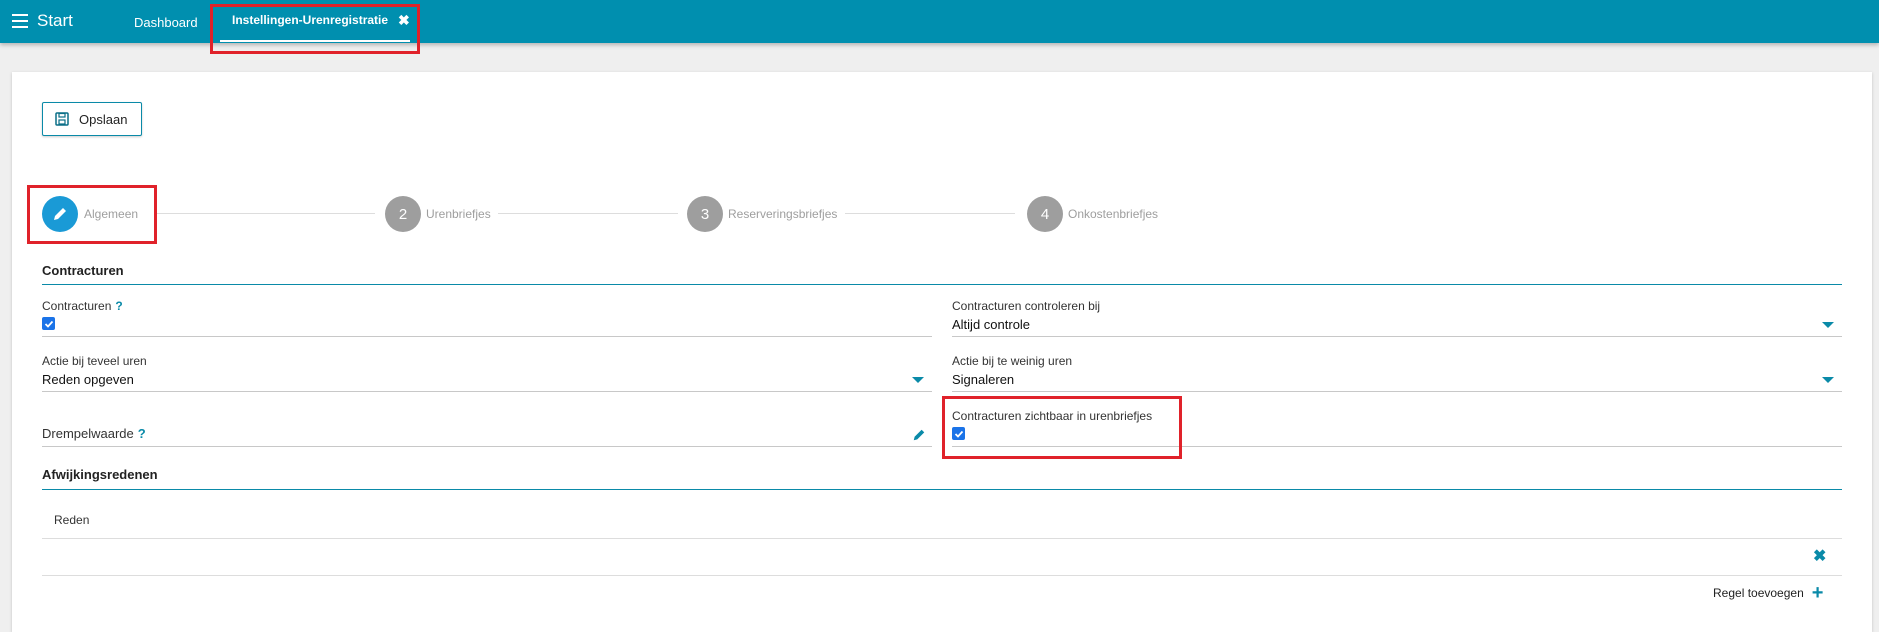 The height and width of the screenshot is (632, 1879). What do you see at coordinates (111, 214) in the screenshot?
I see `step-label-algemeen: Algemeen` at bounding box center [111, 214].